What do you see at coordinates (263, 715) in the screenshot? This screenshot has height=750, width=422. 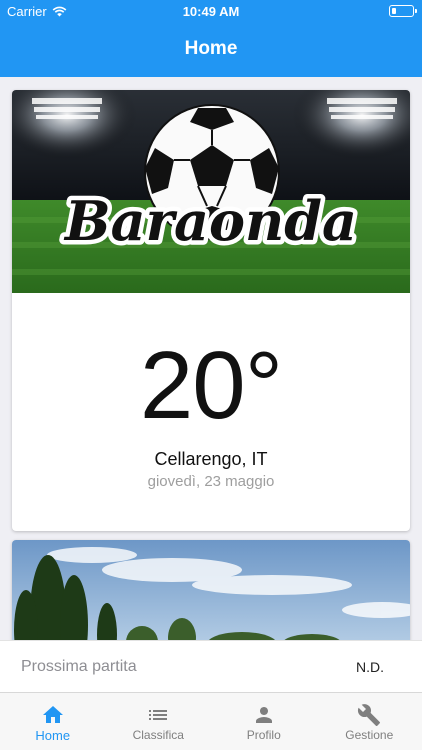 I see `person-icon` at bounding box center [263, 715].